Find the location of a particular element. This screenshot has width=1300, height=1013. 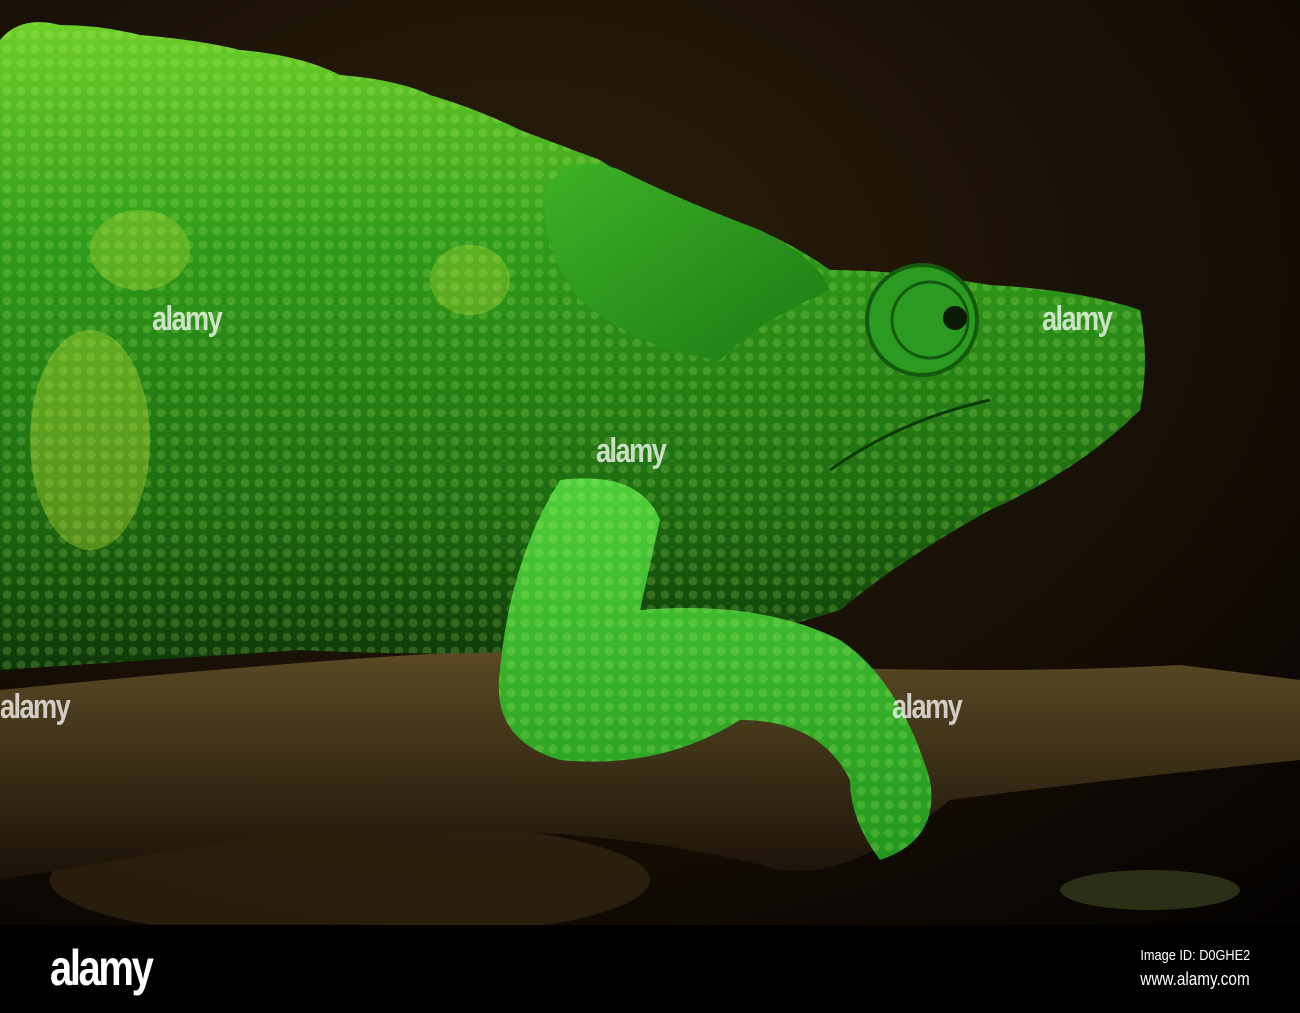

footer-bar: alamy Image ID: D0GHE2 www.alamy.com is located at coordinates (650, 969).